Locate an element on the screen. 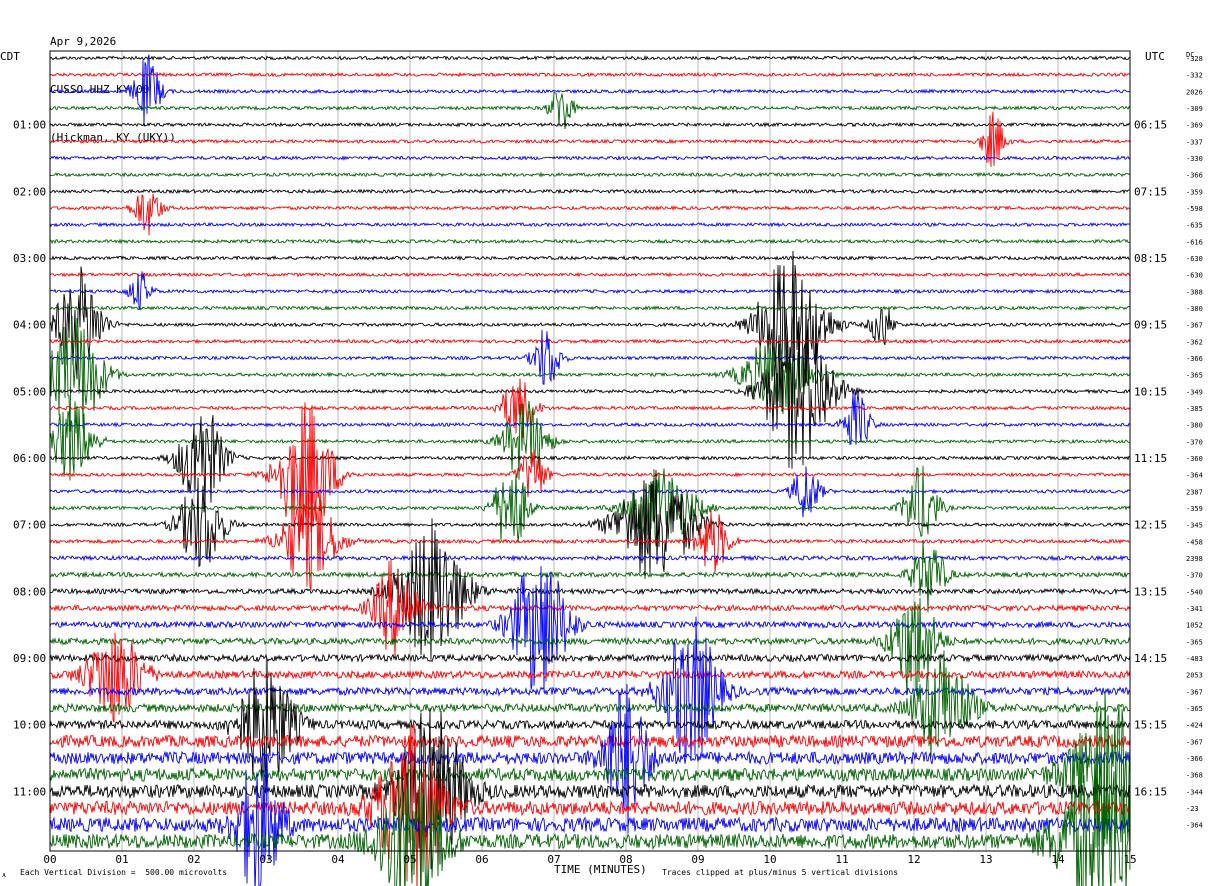 Image resolution: width=1210 pixels, height=886 pixels. utc-axis-label: UTC is located at coordinates (1155, 56).